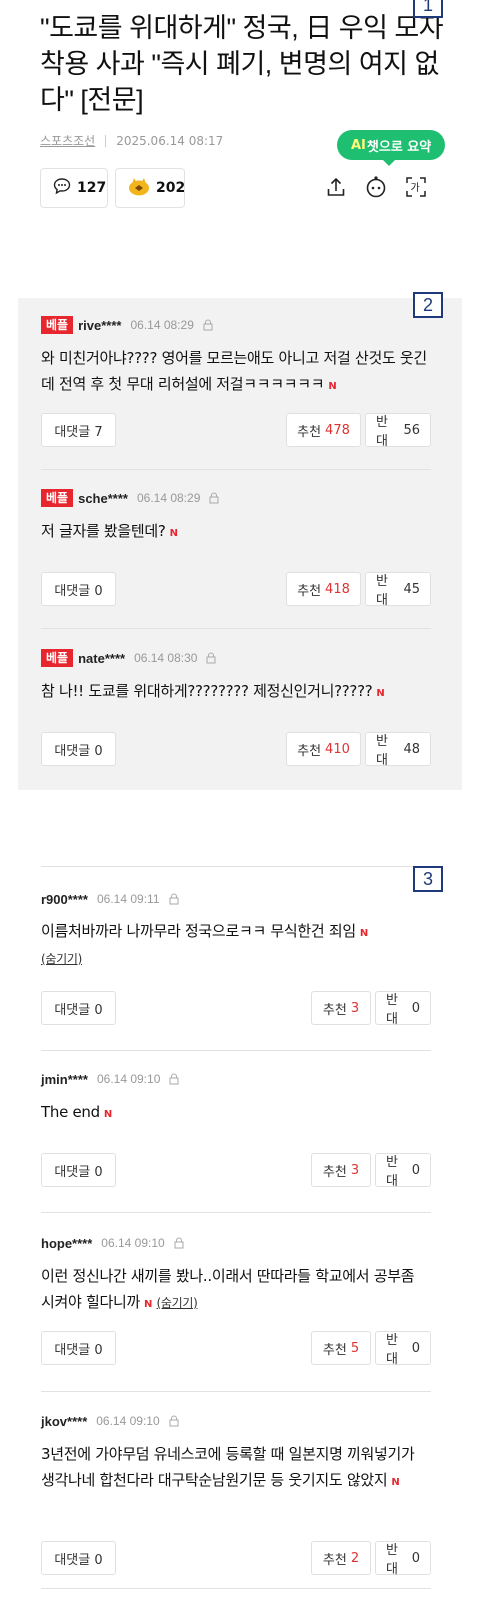 The image size is (480, 1598). What do you see at coordinates (411, 430) in the screenshot?
I see `downvote-count: 56` at bounding box center [411, 430].